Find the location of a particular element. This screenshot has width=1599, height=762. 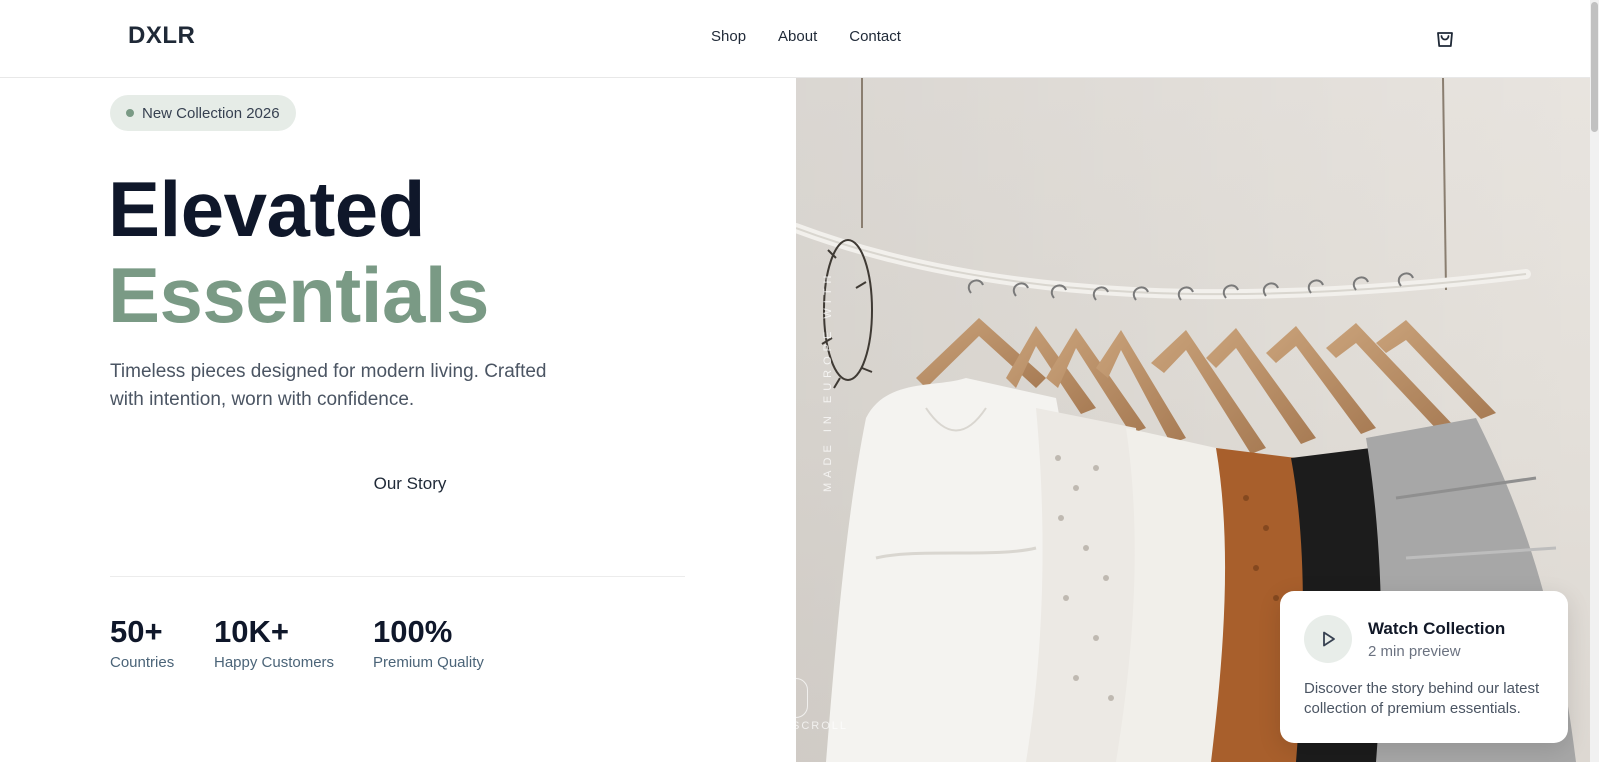

stat-label: Happy Customers is located at coordinates (274, 662).